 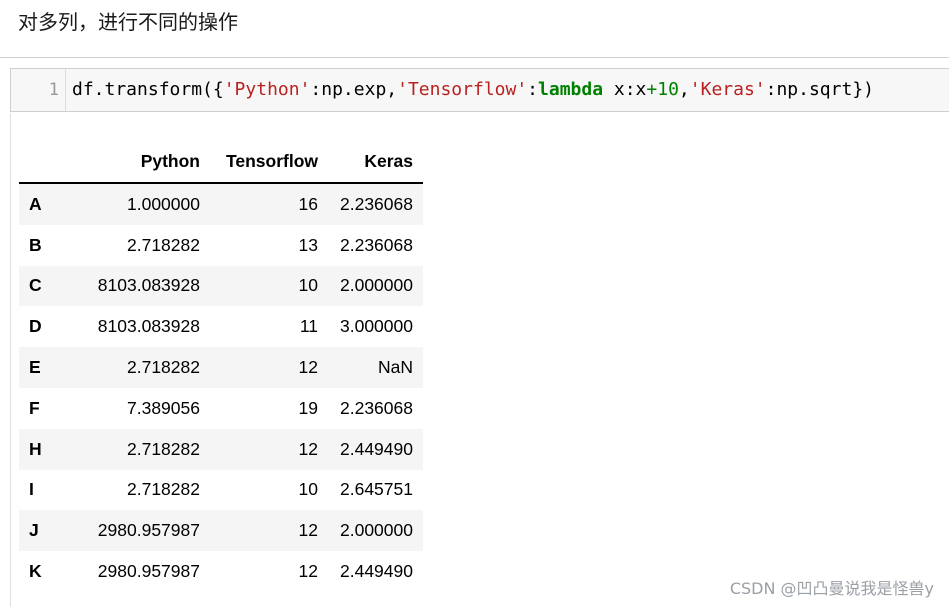 What do you see at coordinates (35, 285) in the screenshot?
I see `row-index: C` at bounding box center [35, 285].